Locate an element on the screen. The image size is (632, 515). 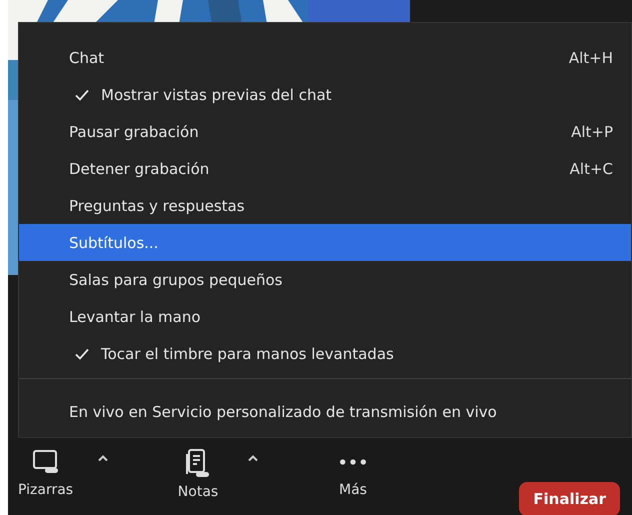
menu-item: Salas para grupos pequeños is located at coordinates (325, 279).